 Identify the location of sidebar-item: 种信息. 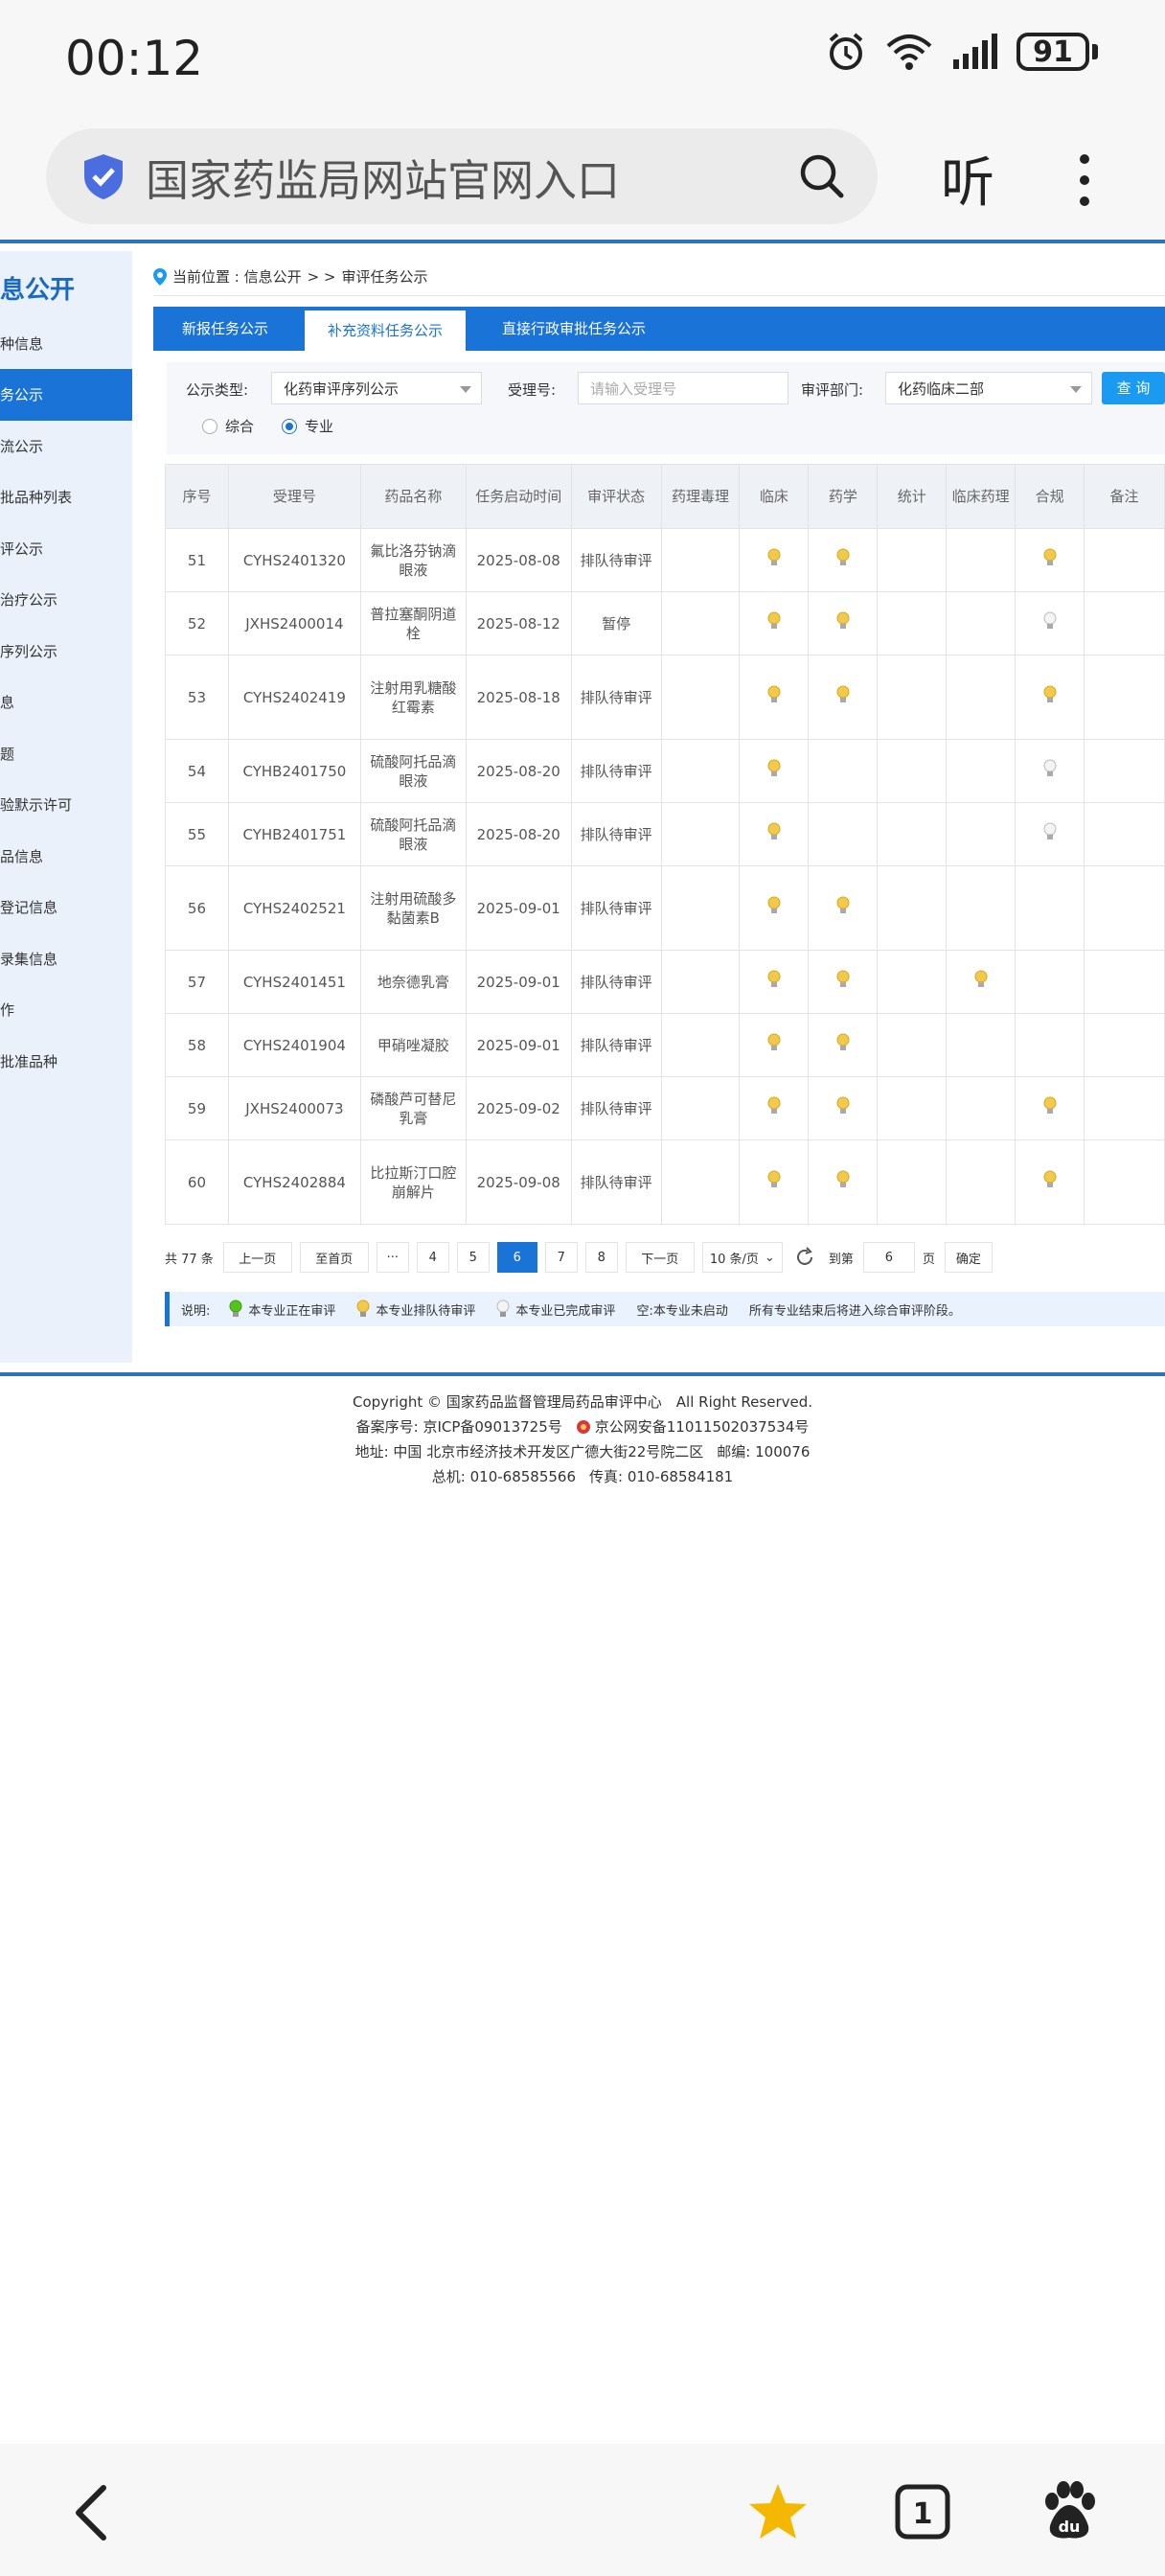
(22, 344).